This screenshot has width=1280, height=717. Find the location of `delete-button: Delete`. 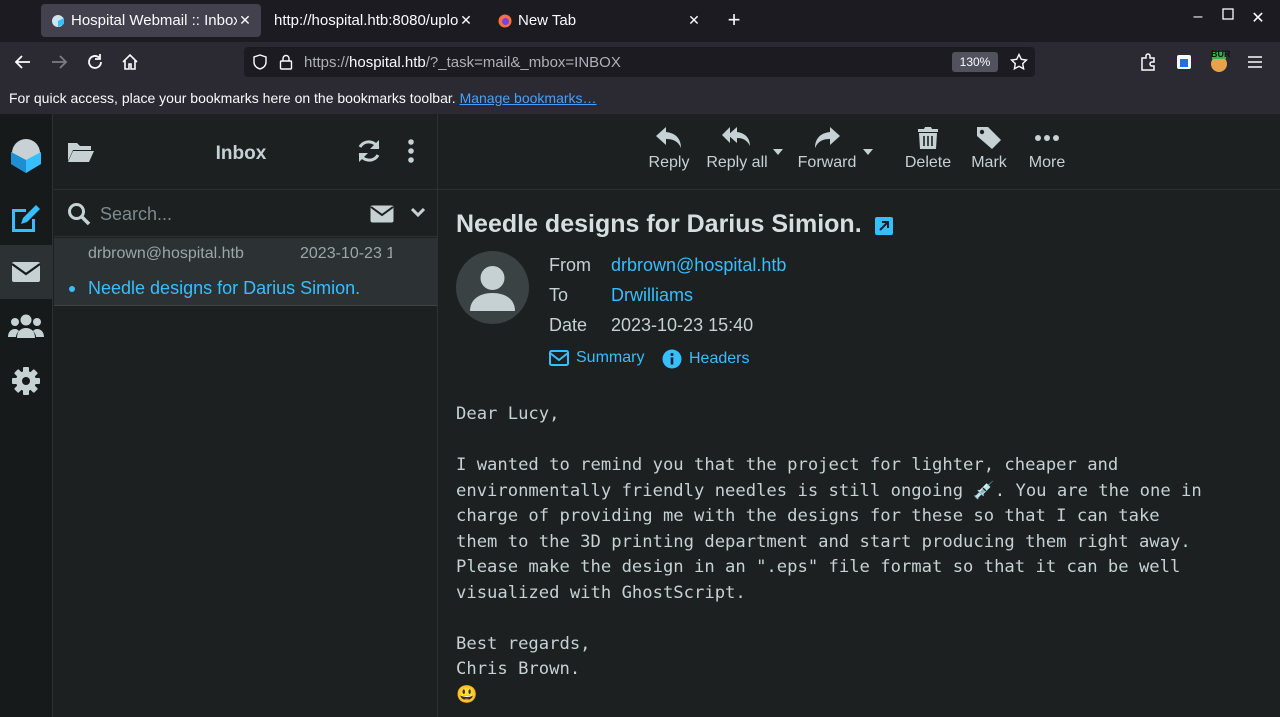

delete-button: Delete is located at coordinates (928, 156).